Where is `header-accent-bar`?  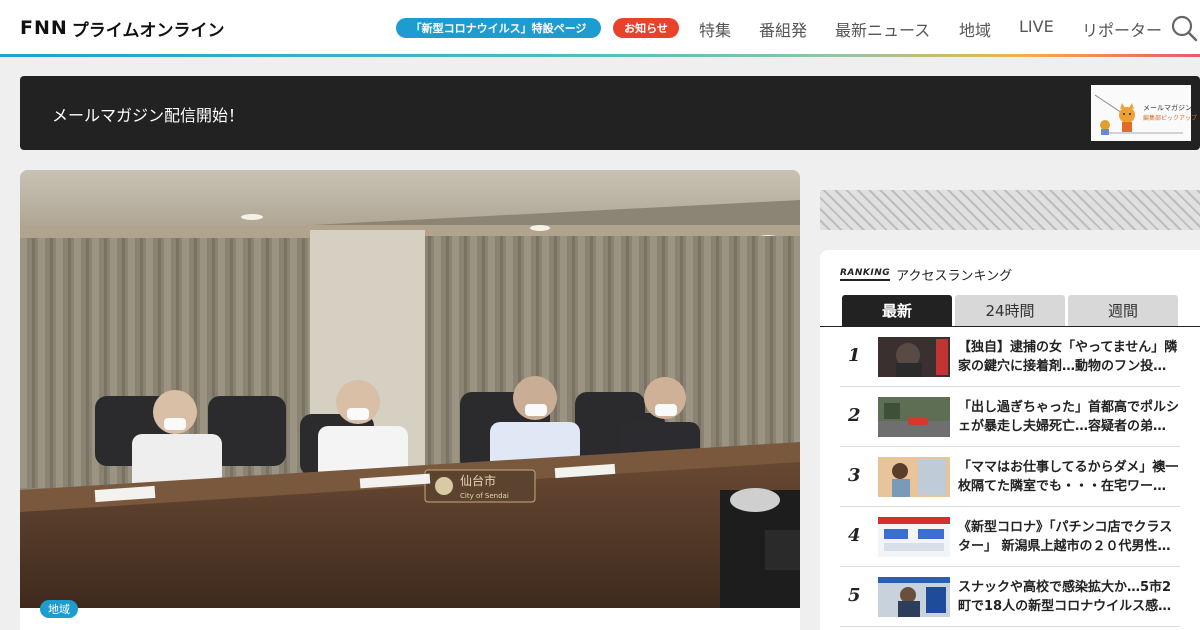
header-accent-bar is located at coordinates (600, 55).